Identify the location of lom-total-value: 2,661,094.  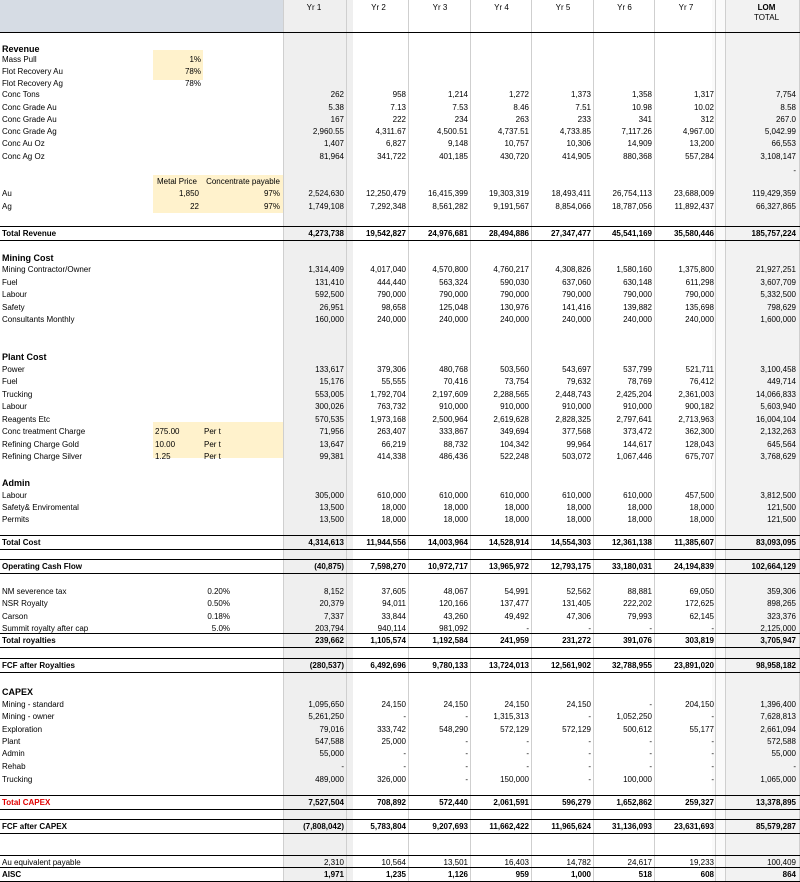
(766, 730).